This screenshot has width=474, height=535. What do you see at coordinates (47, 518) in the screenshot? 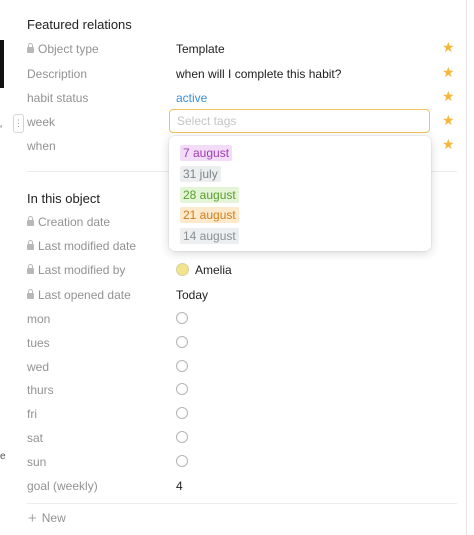
I see `new-relation-button: + New` at bounding box center [47, 518].